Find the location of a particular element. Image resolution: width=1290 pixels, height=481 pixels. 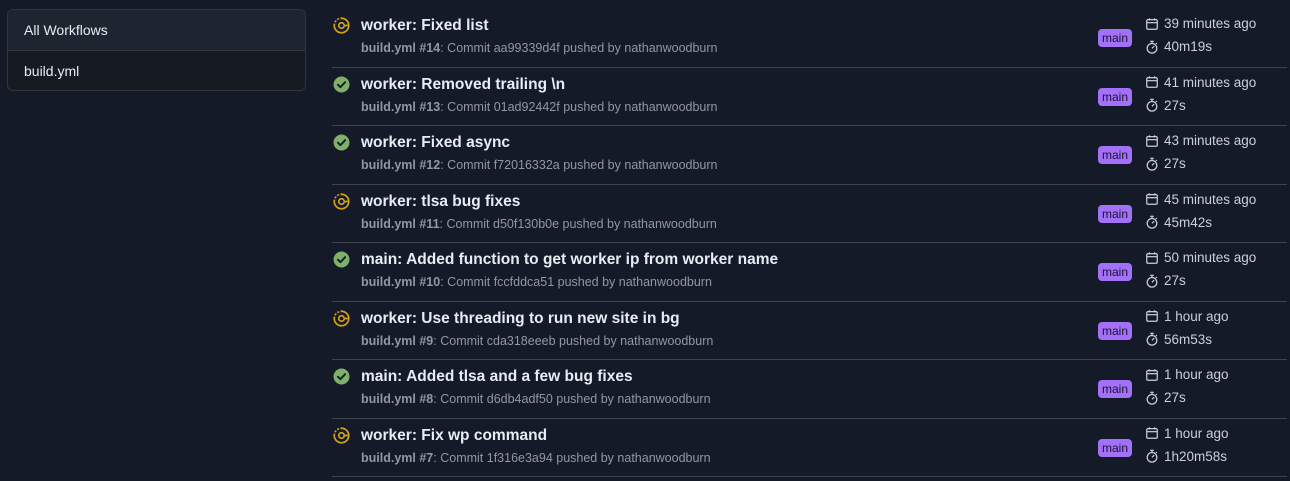

run-duration: 40m19s is located at coordinates (1178, 46).